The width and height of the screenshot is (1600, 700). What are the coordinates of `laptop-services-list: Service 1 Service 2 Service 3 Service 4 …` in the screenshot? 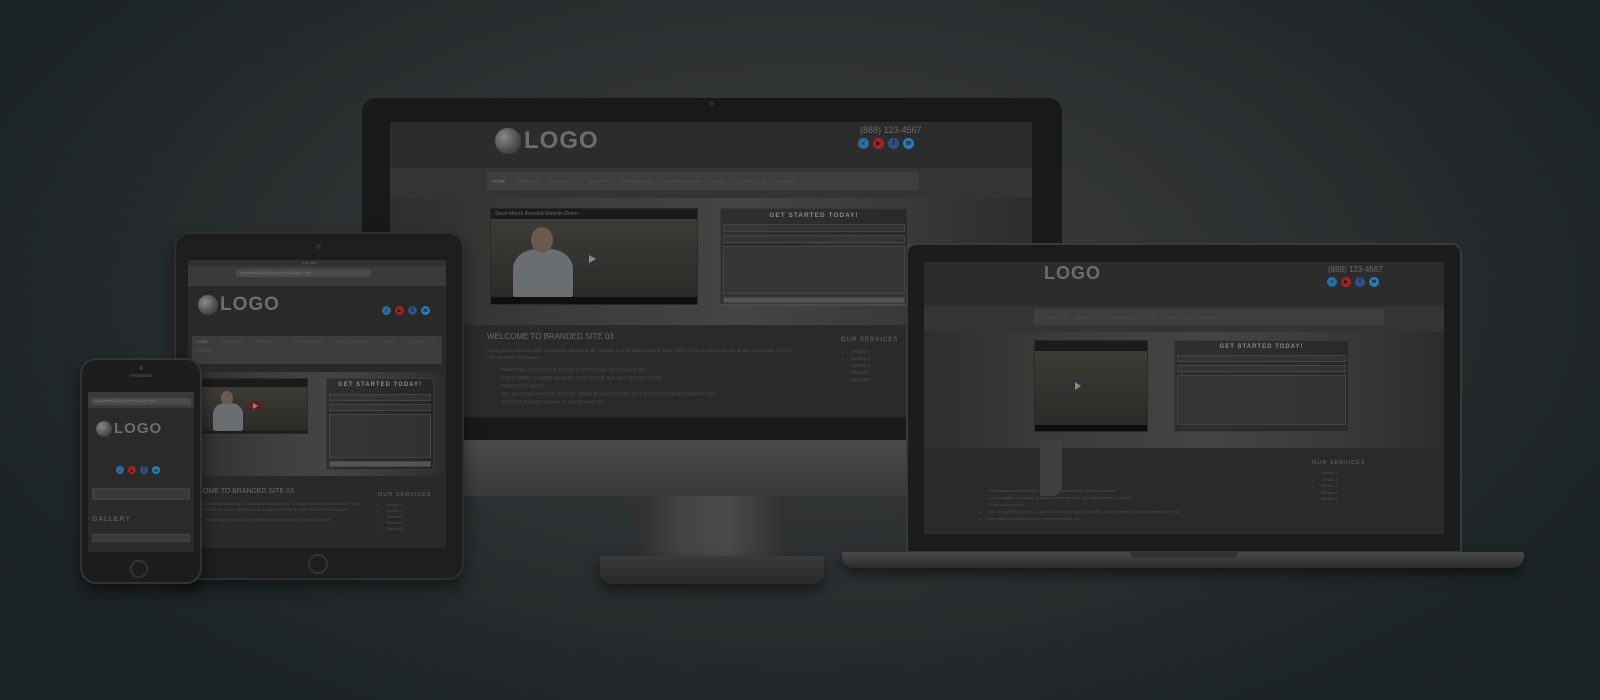 It's located at (1371, 486).